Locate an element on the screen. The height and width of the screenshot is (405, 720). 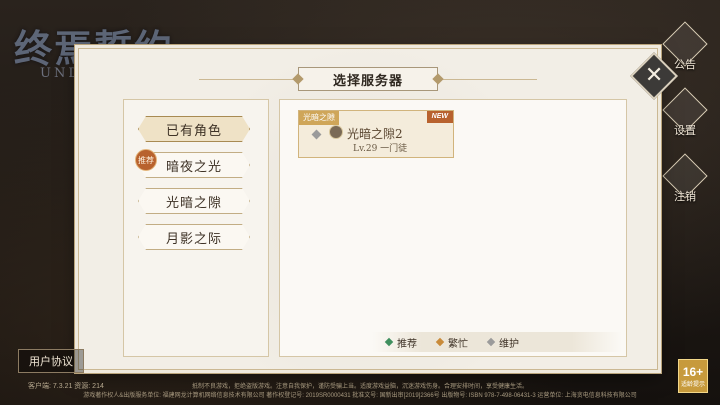
legend-recommended: 推荐 is located at coordinates (400, 342).